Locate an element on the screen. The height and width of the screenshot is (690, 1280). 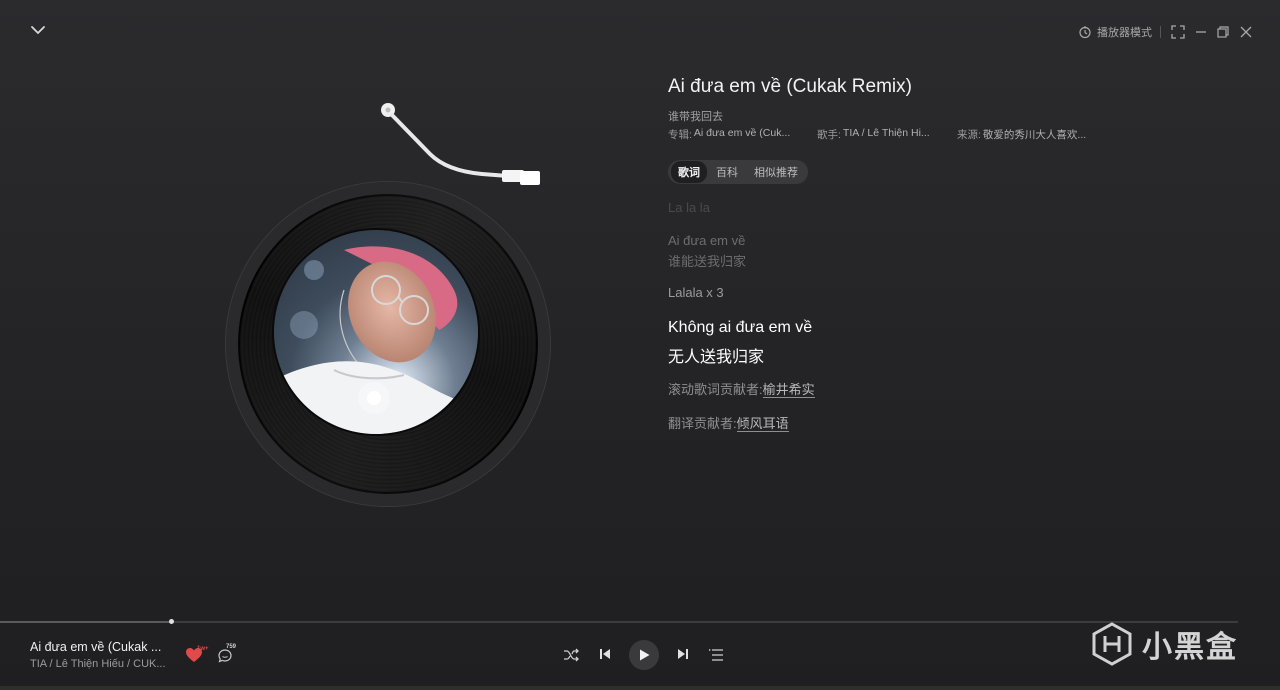
lyric-current-line: Không ai đưa em về is located at coordinates (740, 328).